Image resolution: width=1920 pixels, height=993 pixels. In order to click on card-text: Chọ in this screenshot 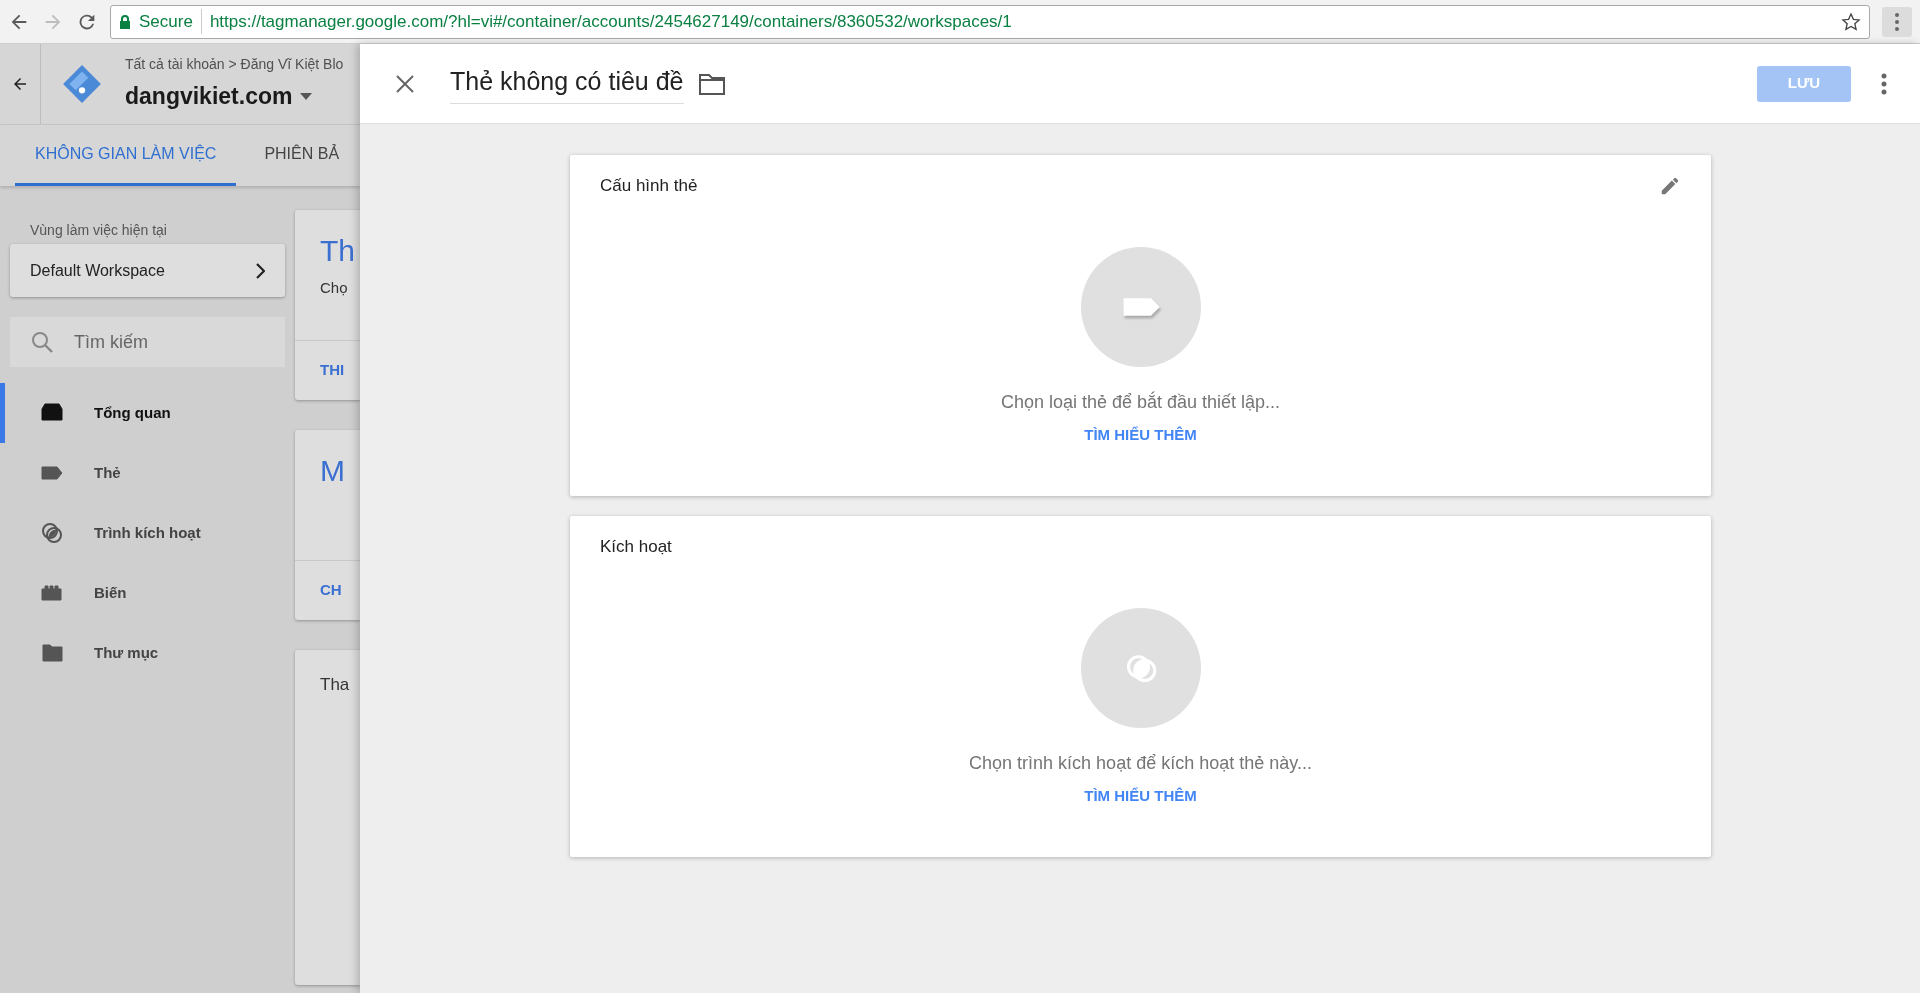, I will do `click(334, 288)`.